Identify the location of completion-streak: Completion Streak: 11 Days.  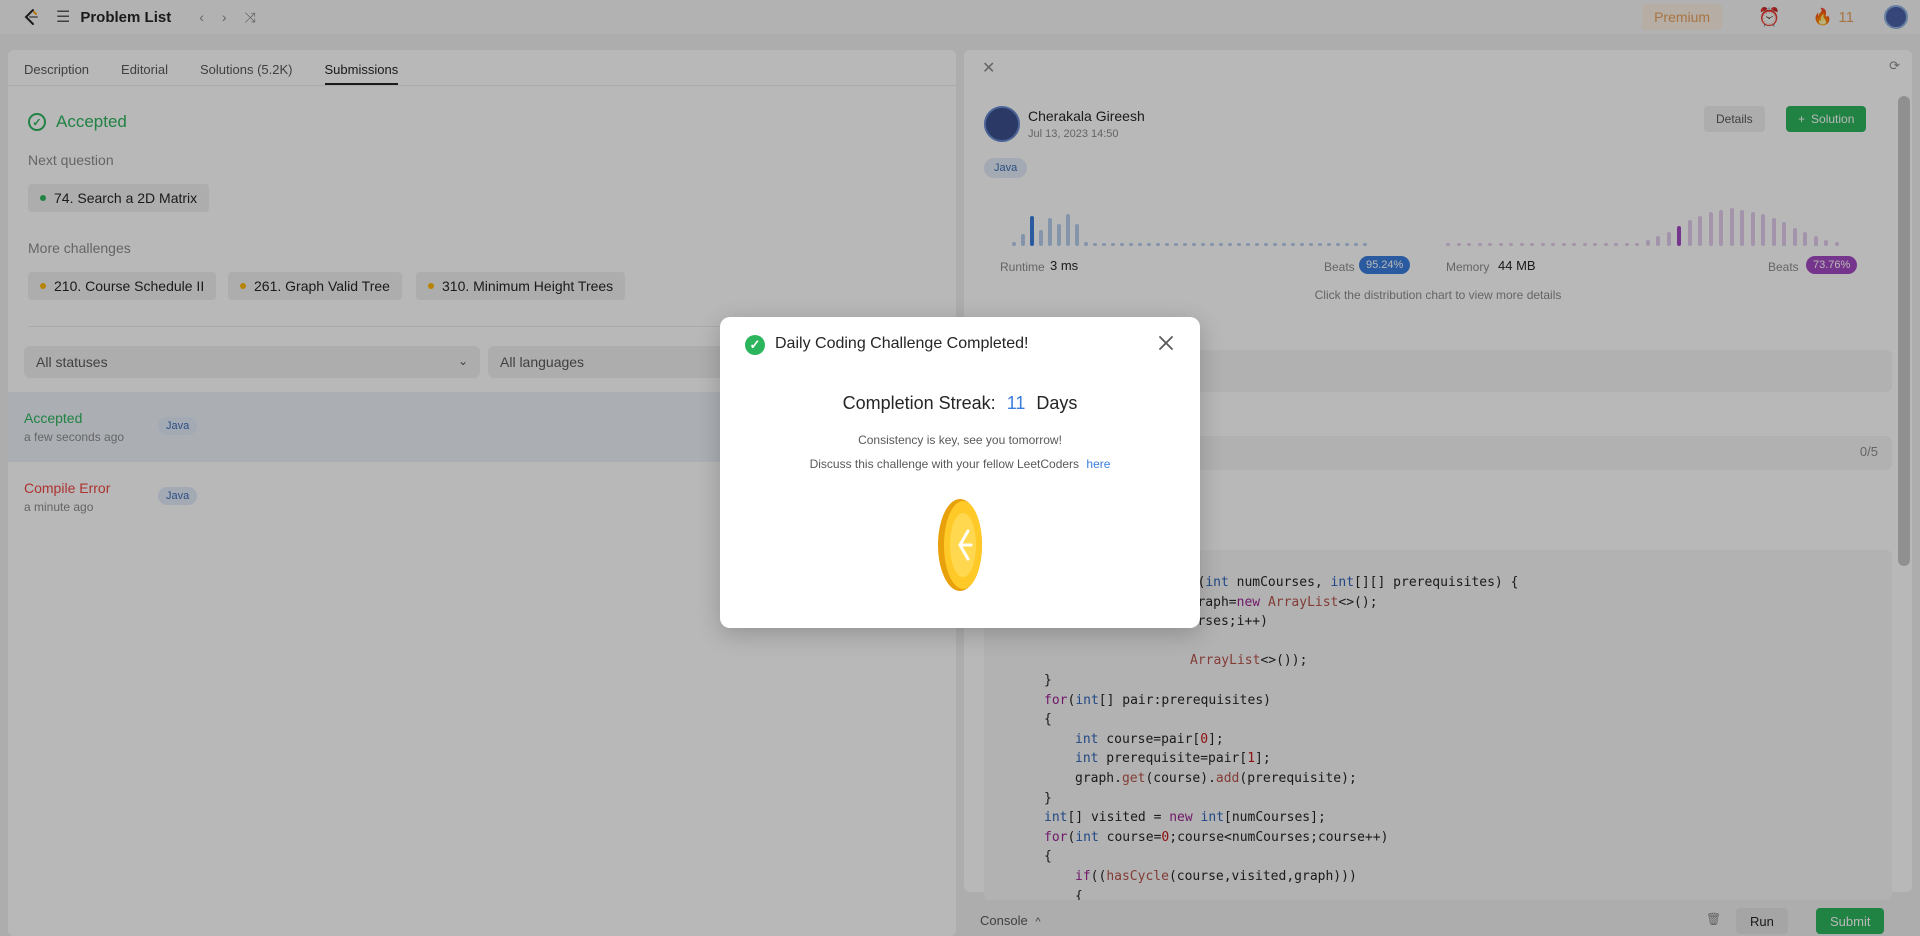
(960, 403).